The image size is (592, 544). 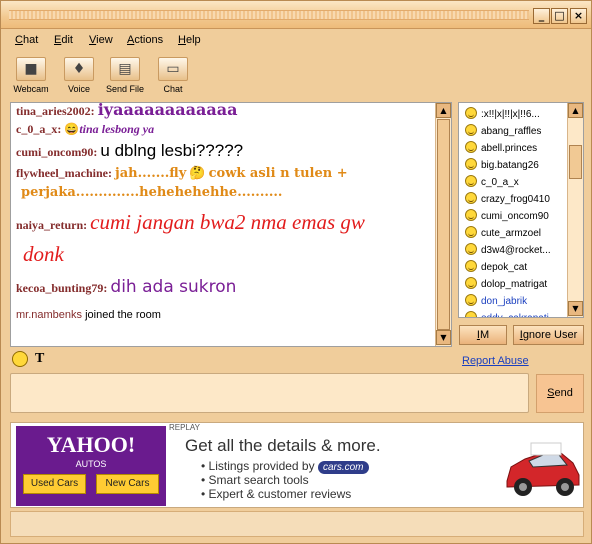 What do you see at coordinates (285, 466) in the screenshot?
I see `ad-bullet: Listings provided by cars.com` at bounding box center [285, 466].